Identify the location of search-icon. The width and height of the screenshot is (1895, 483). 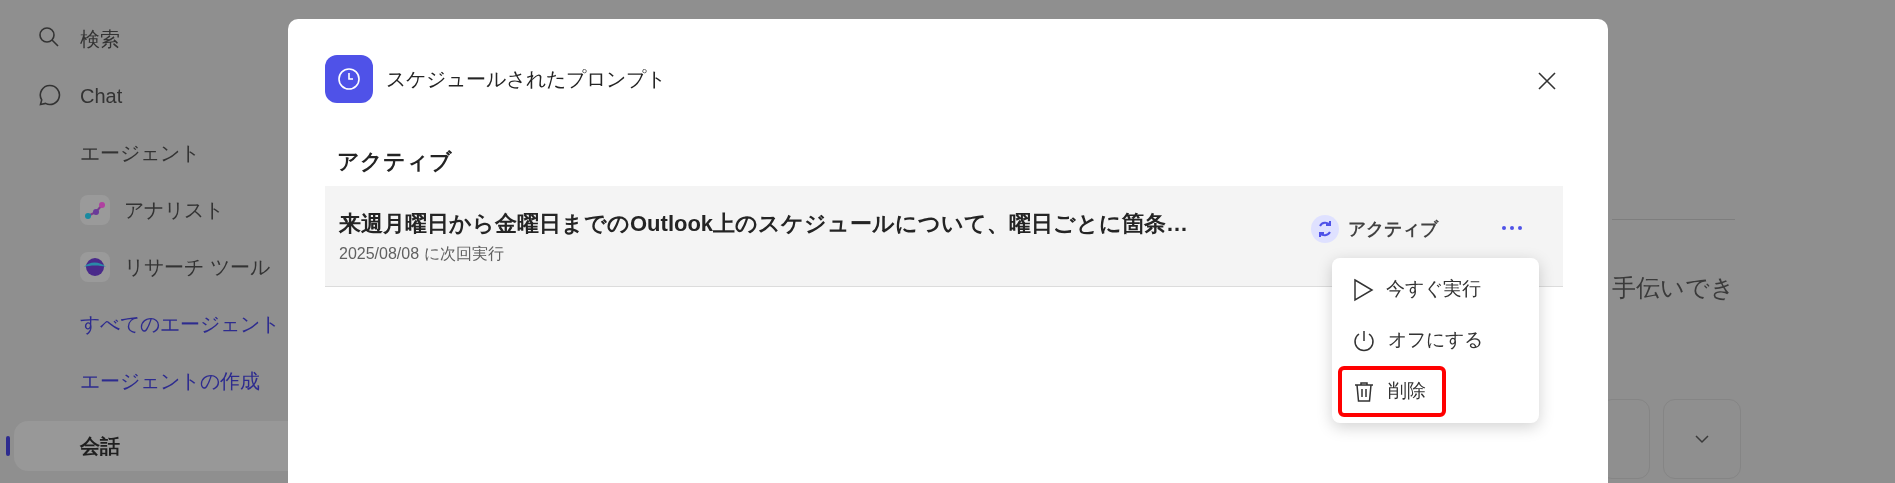
(49, 37).